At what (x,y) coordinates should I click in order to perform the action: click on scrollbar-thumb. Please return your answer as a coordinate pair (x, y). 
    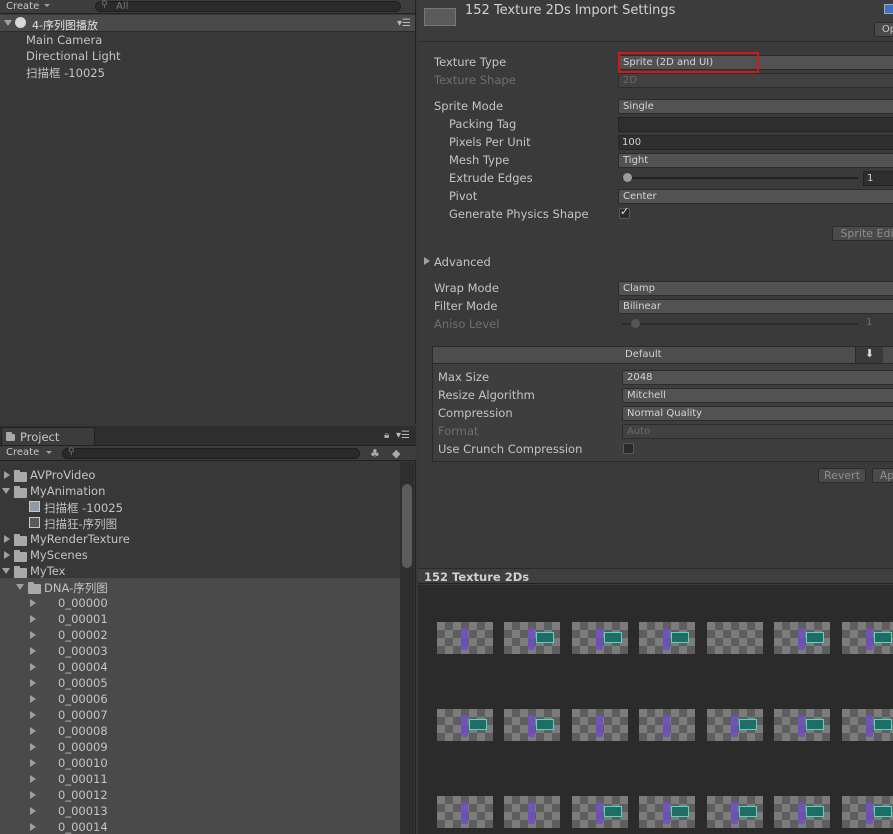
    Looking at the image, I should click on (407, 526).